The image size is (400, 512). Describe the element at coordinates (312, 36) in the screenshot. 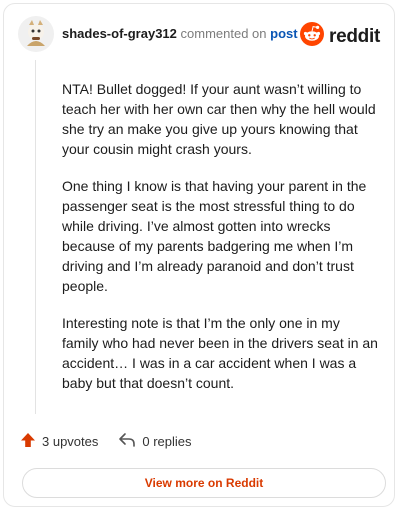

I see `reddit-snoo-icon` at that location.